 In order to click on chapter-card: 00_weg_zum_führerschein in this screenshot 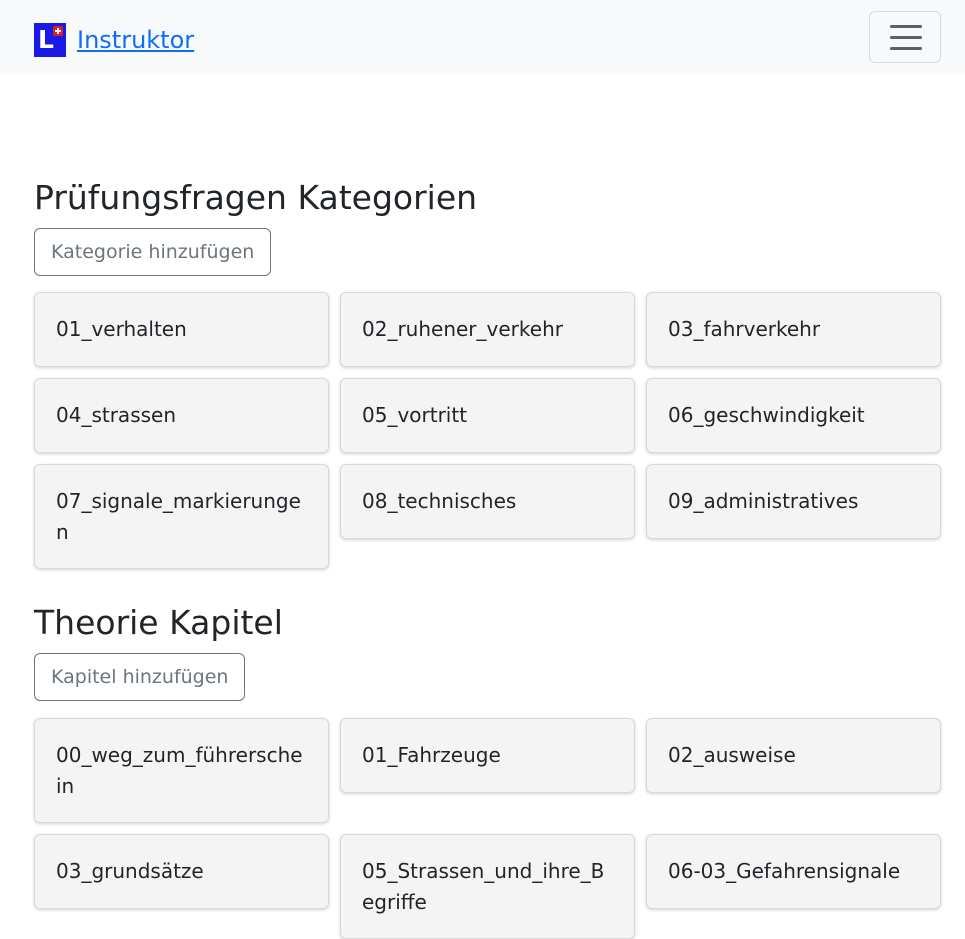, I will do `click(181, 770)`.